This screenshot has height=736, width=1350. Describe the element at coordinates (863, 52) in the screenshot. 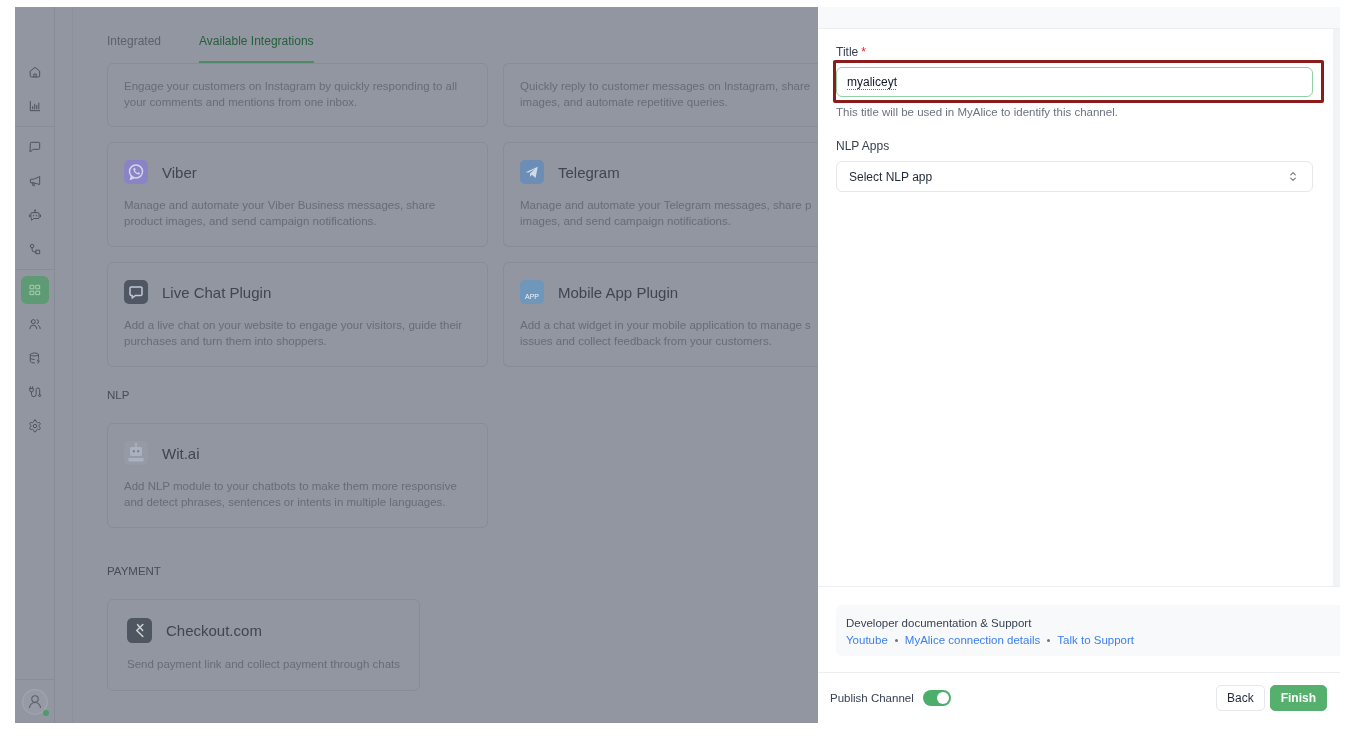

I see `required-mark: *` at that location.